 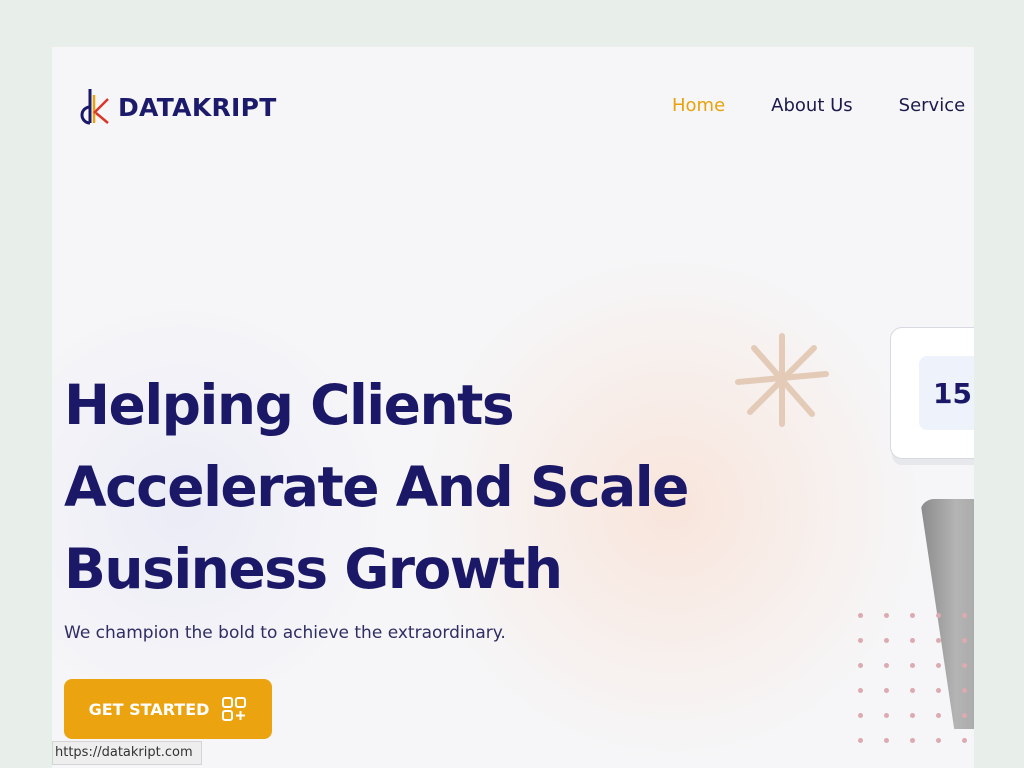 I want to click on nav-service: Service, so click(x=932, y=105).